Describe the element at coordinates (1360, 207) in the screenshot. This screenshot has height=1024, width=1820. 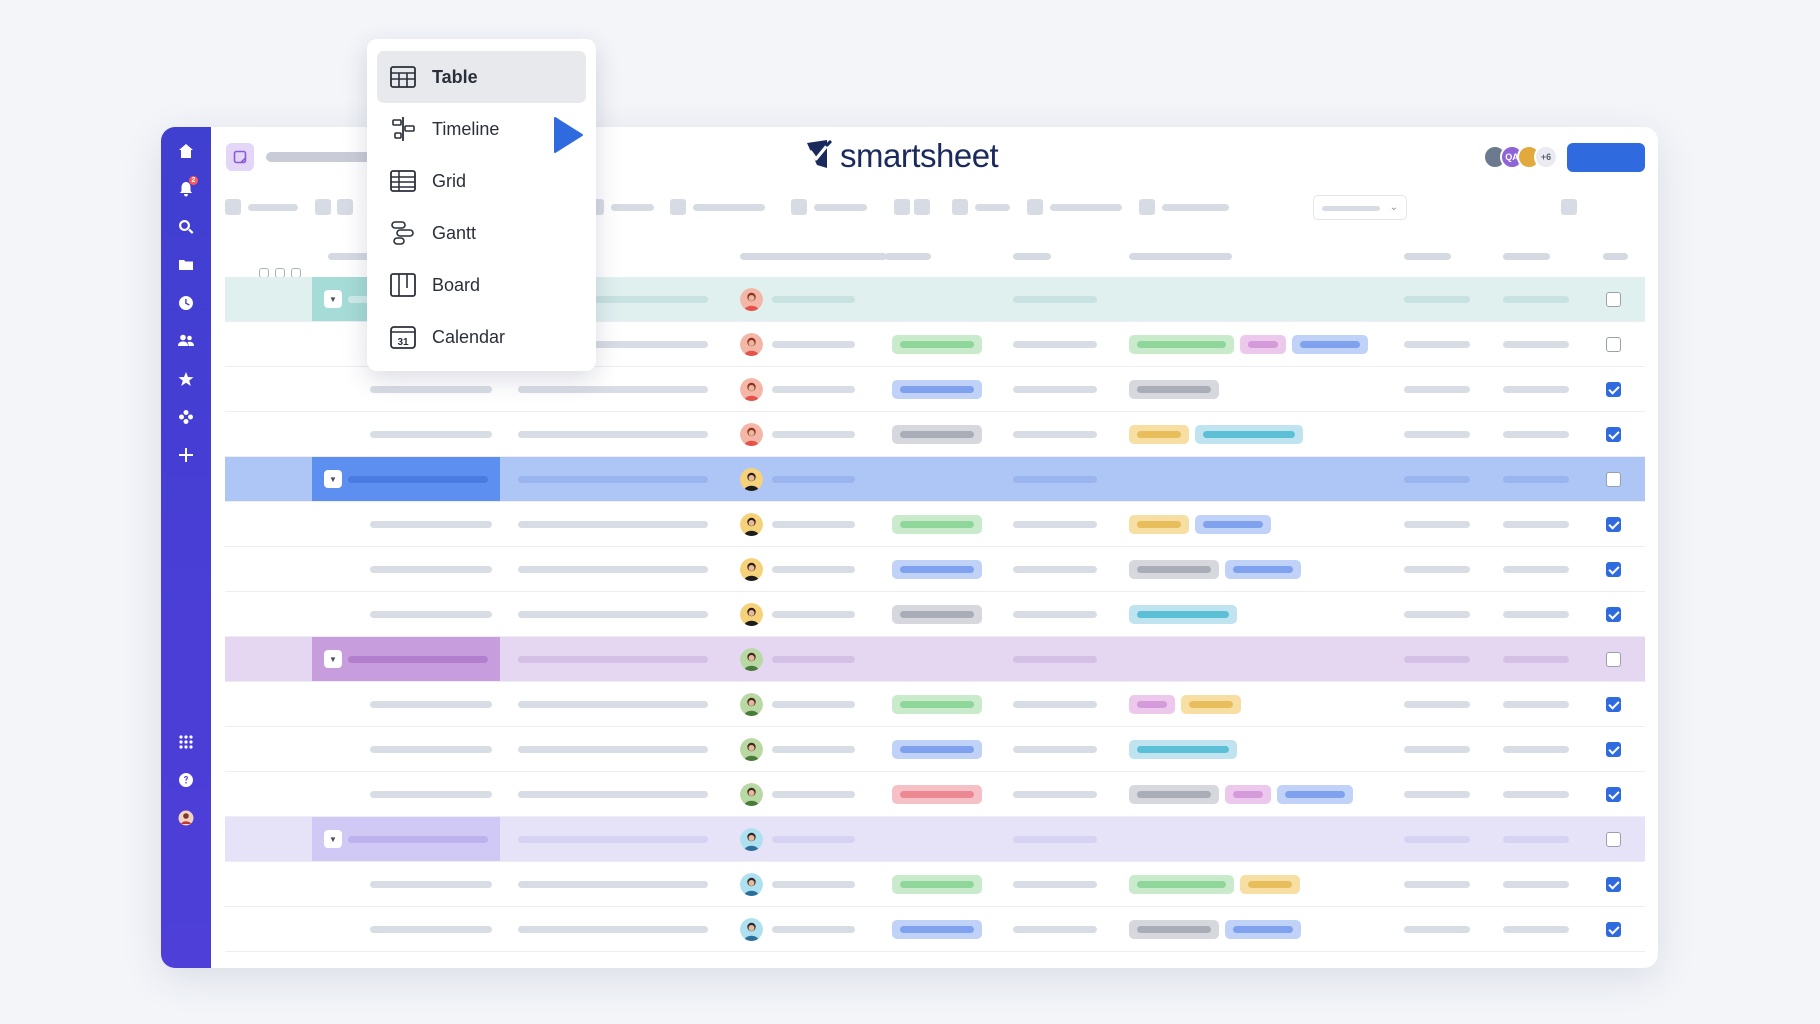
I see `toolbar-dropdown: ⌄` at that location.